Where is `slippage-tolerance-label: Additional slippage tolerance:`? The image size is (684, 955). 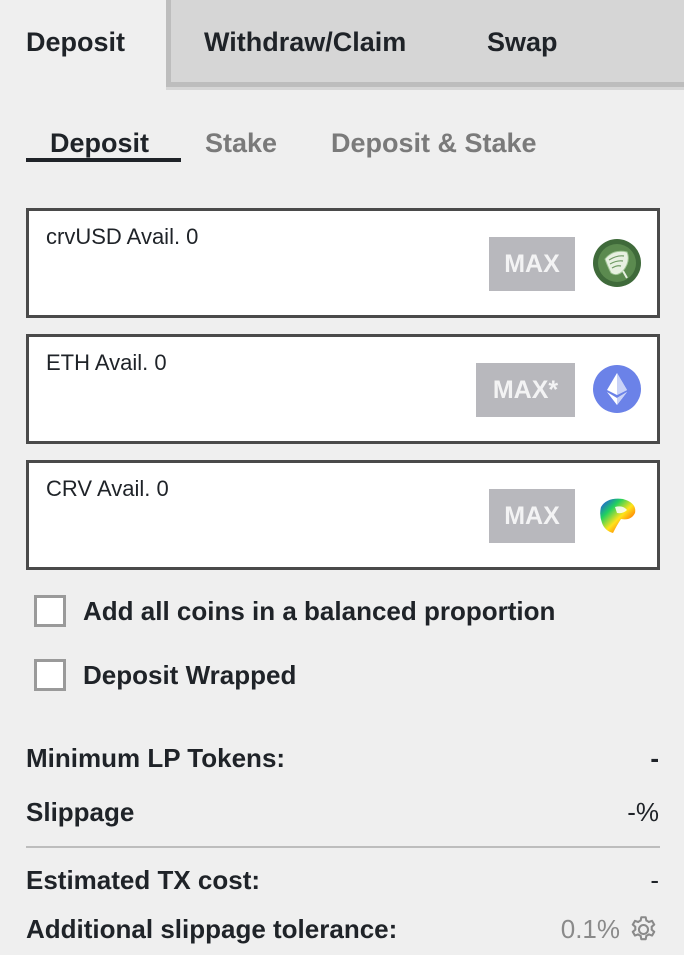 slippage-tolerance-label: Additional slippage tolerance: is located at coordinates (212, 929).